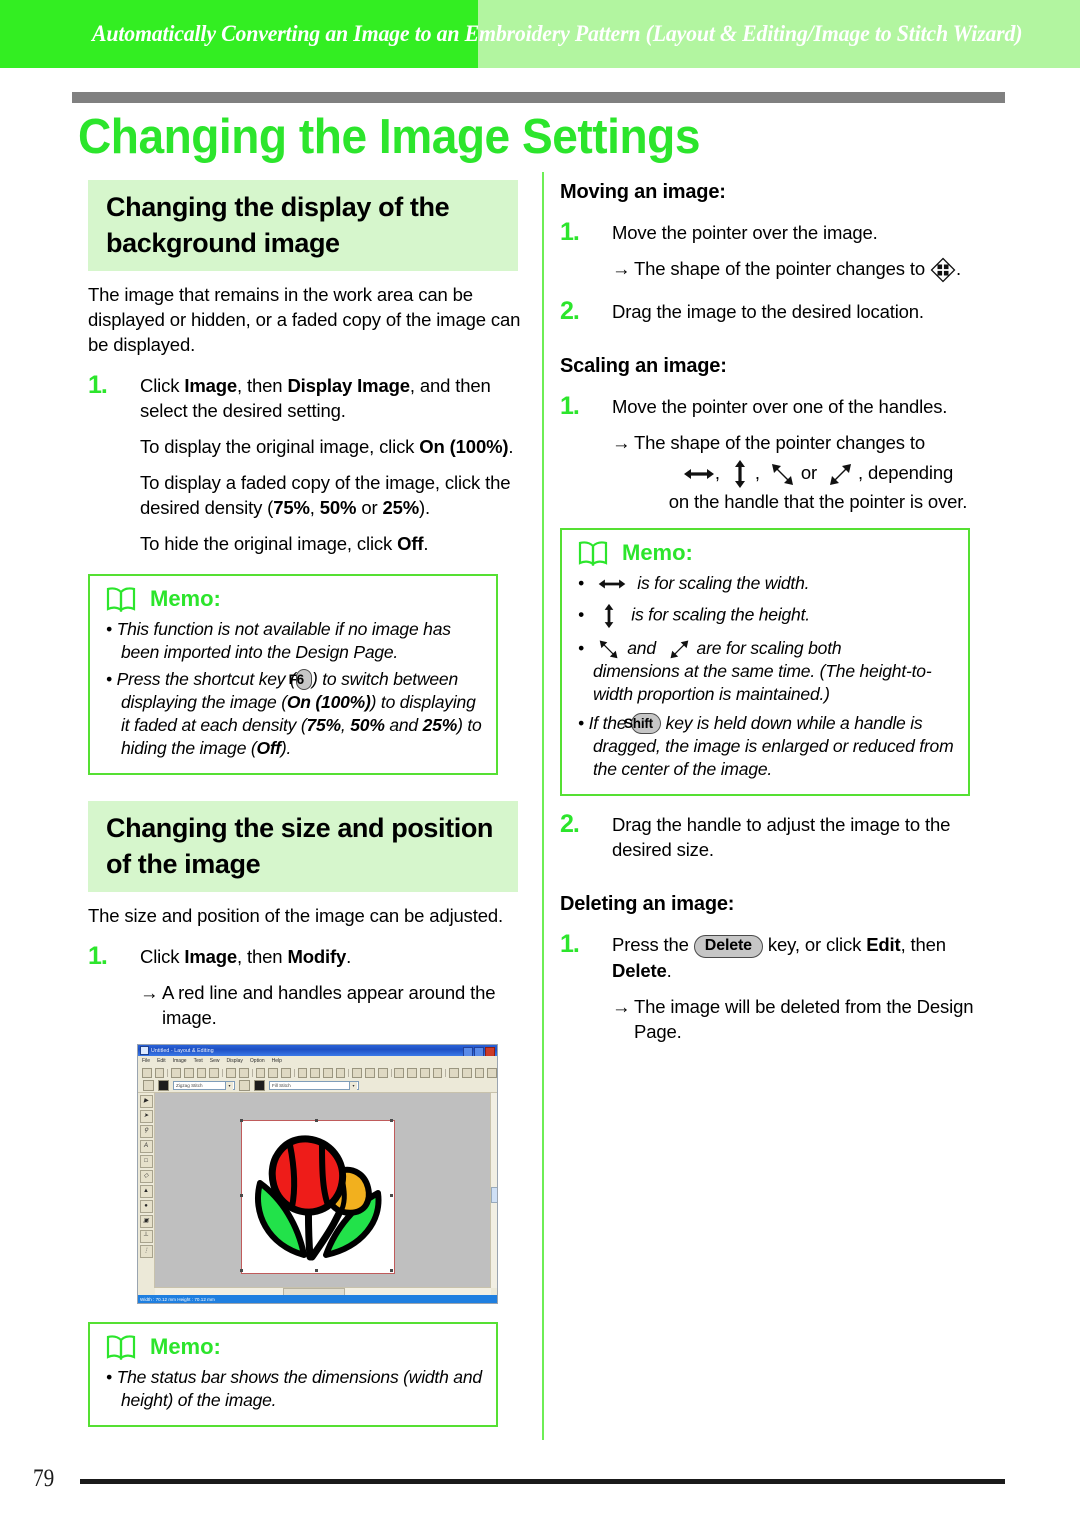  What do you see at coordinates (739, 474) in the screenshot?
I see `resize-vertical-cursor-icon` at bounding box center [739, 474].